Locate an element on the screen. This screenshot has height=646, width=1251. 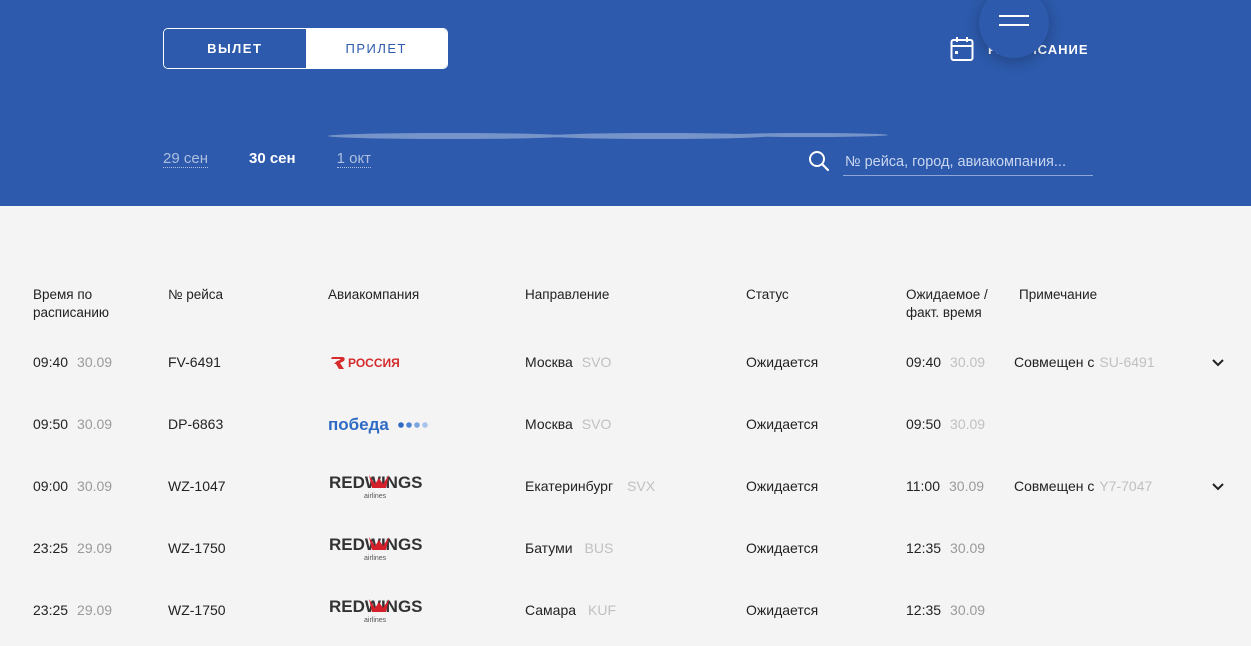
search-box is located at coordinates (950, 162).